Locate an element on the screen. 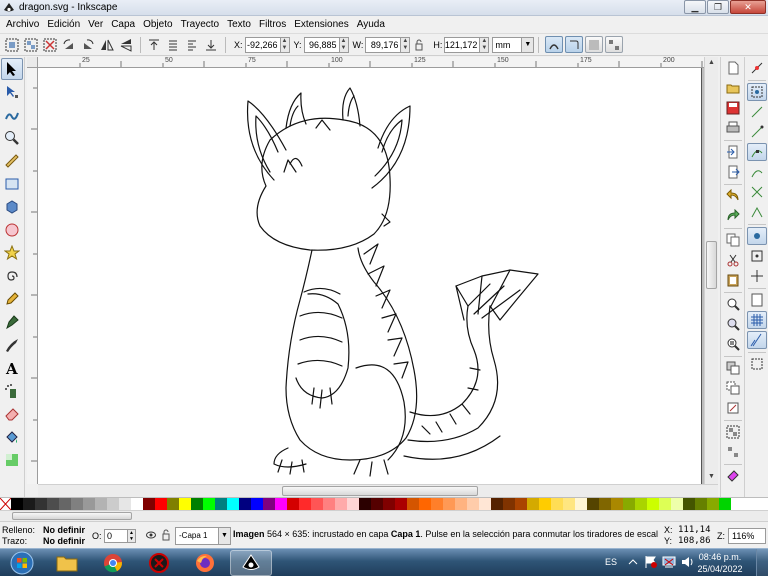  action-center-flag-icon is located at coordinates (651, 562).